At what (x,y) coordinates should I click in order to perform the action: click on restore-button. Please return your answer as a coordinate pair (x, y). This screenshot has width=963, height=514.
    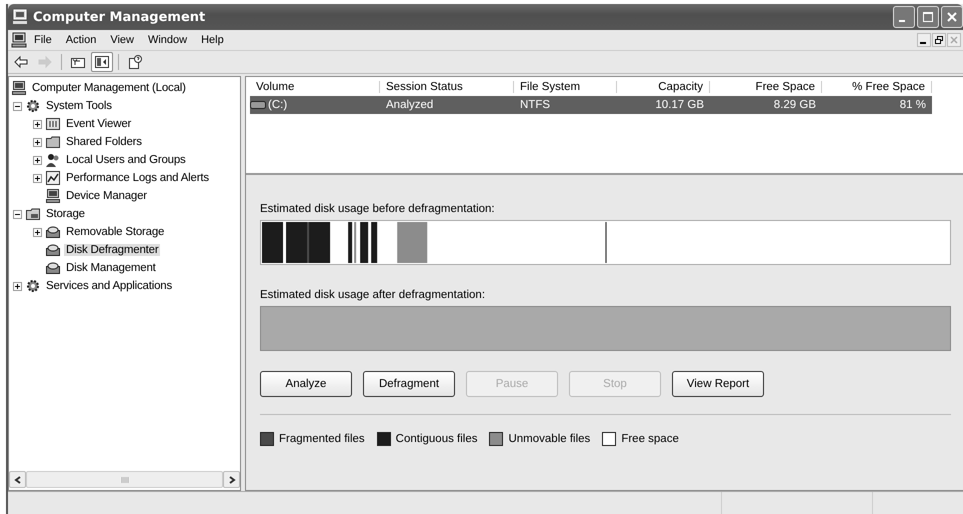
    Looking at the image, I should click on (939, 40).